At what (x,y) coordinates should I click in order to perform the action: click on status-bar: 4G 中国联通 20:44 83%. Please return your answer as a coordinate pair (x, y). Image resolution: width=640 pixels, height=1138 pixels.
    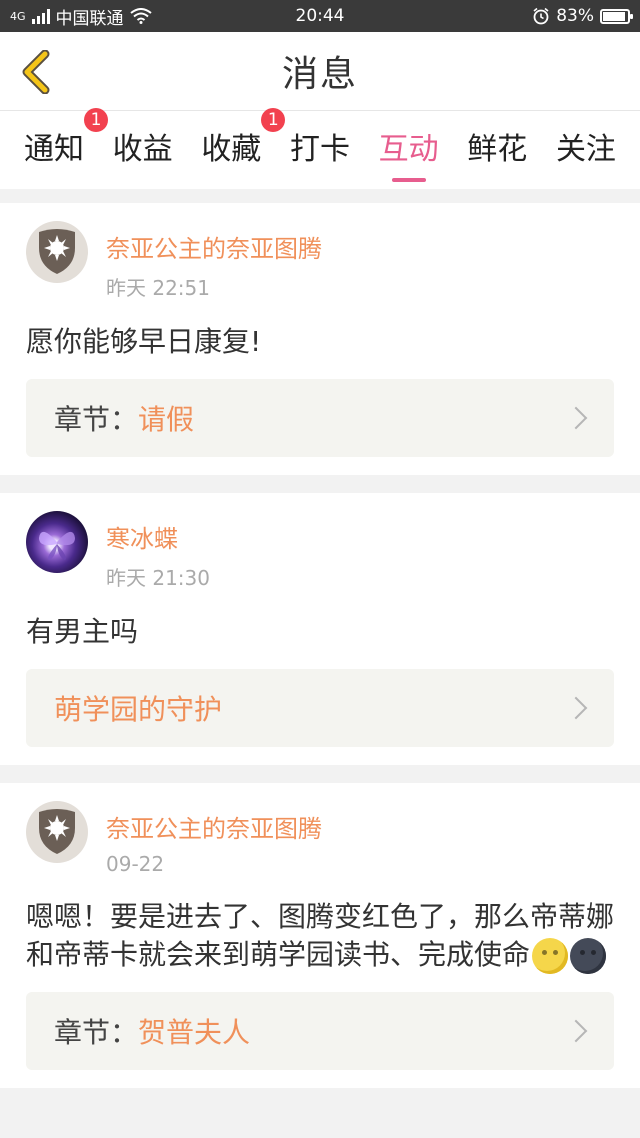
    Looking at the image, I should click on (320, 16).